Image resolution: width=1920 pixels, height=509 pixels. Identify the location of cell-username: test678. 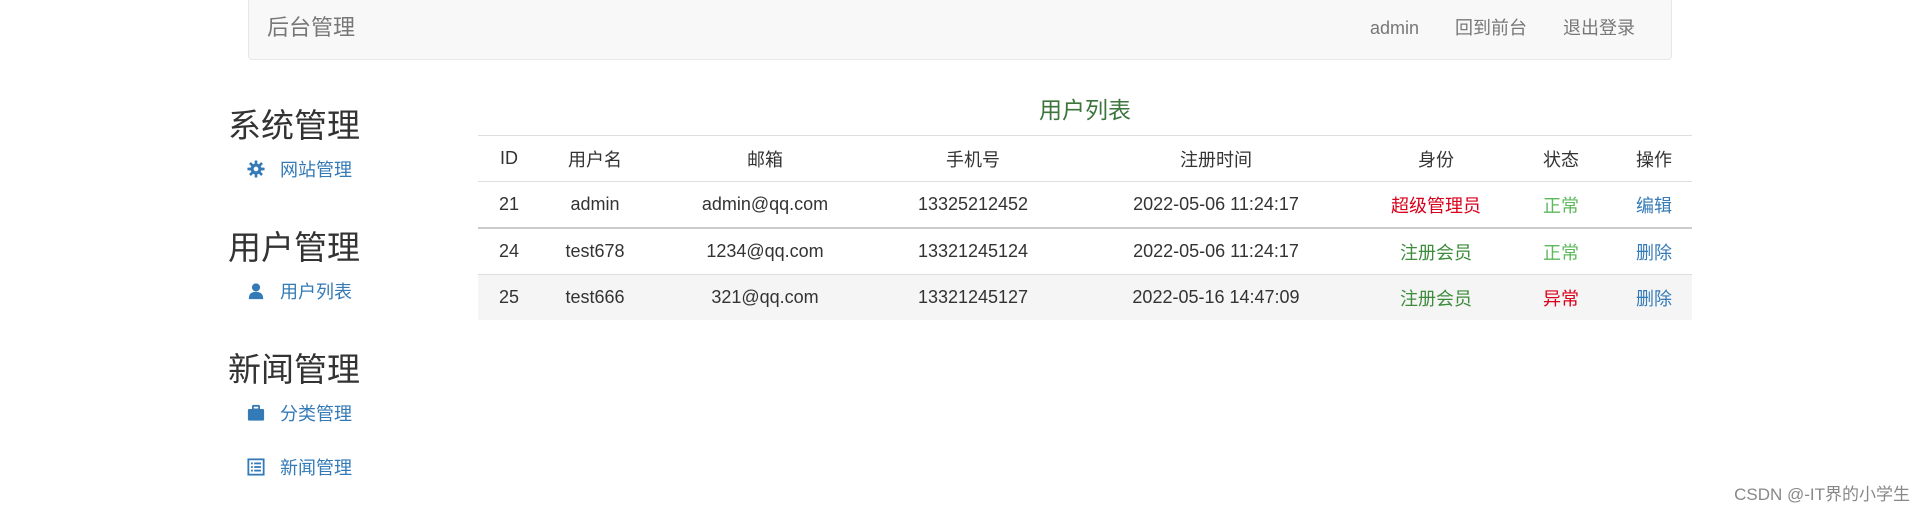
(595, 251).